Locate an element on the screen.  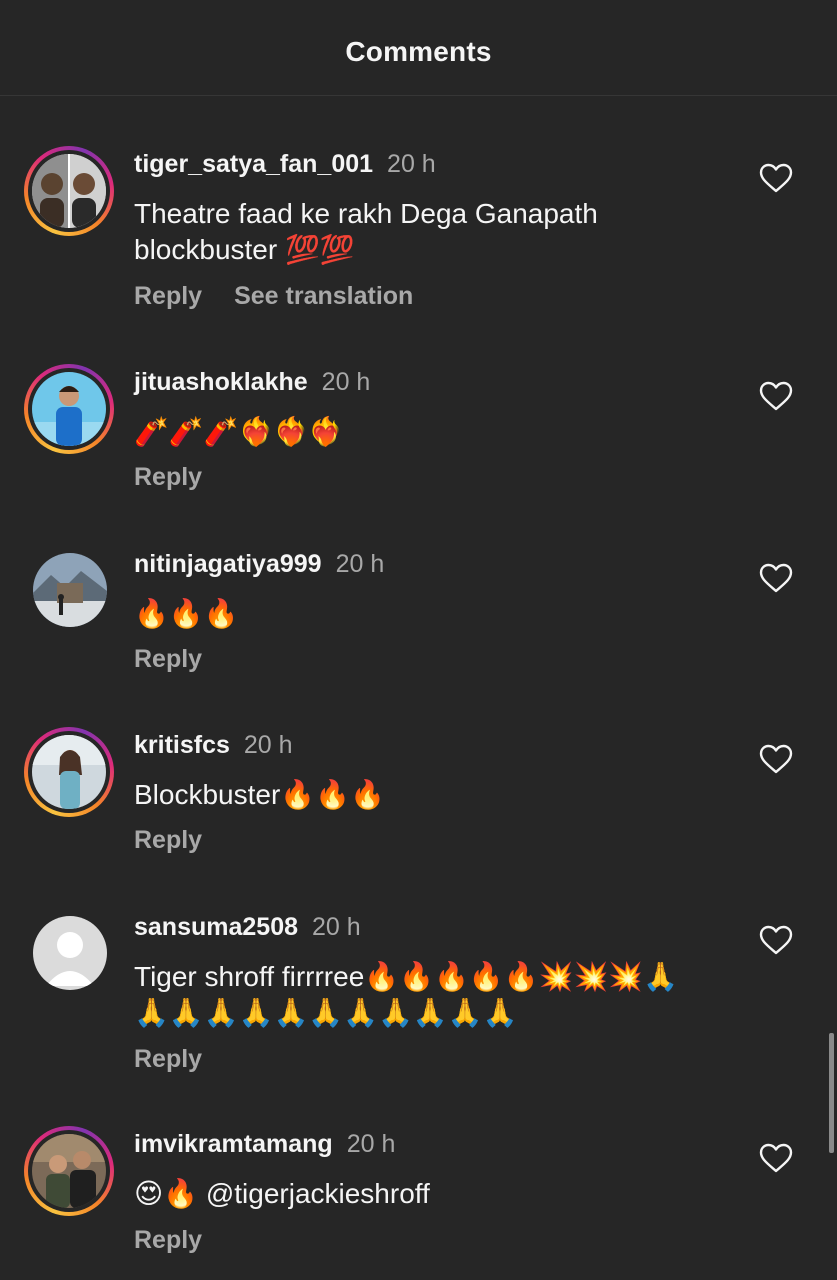
comment-username: imvikramtamang is located at coordinates (233, 1144).